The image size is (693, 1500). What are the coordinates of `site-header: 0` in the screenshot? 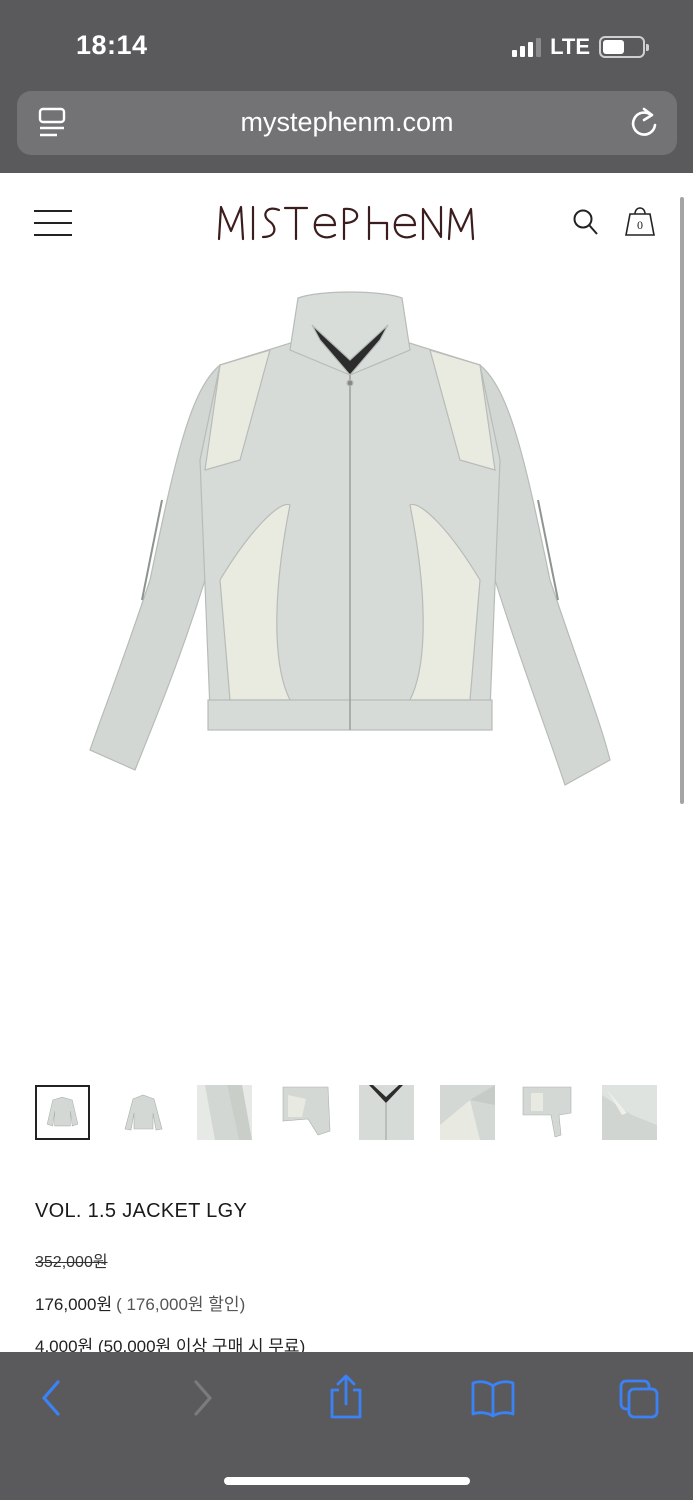 It's located at (346, 223).